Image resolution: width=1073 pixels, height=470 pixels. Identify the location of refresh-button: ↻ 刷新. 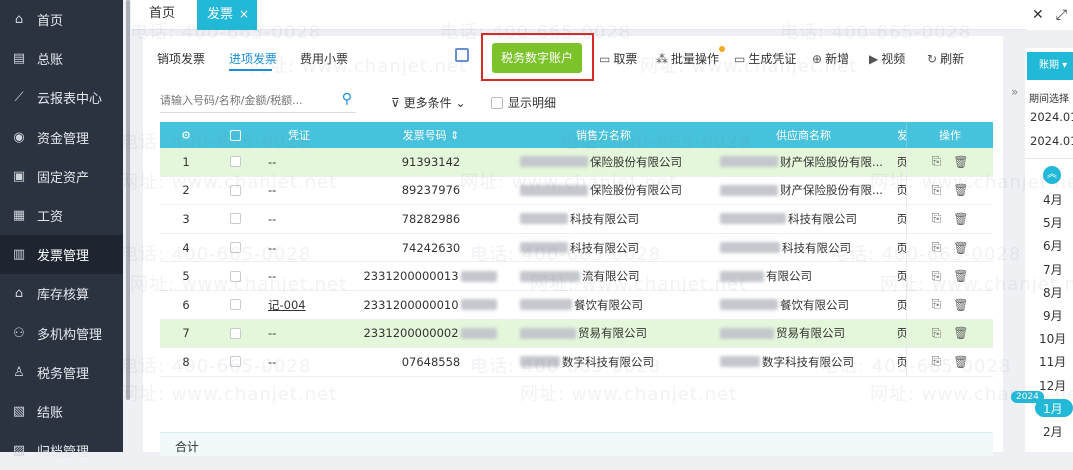
(945, 58).